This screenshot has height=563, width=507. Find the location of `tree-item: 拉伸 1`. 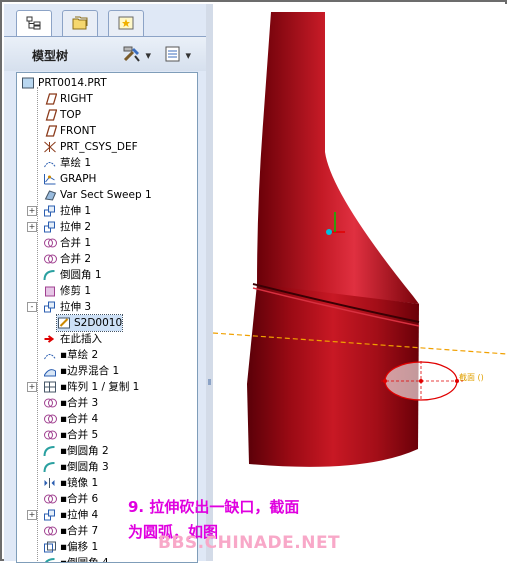

tree-item: 拉伸 1 is located at coordinates (67, 211).